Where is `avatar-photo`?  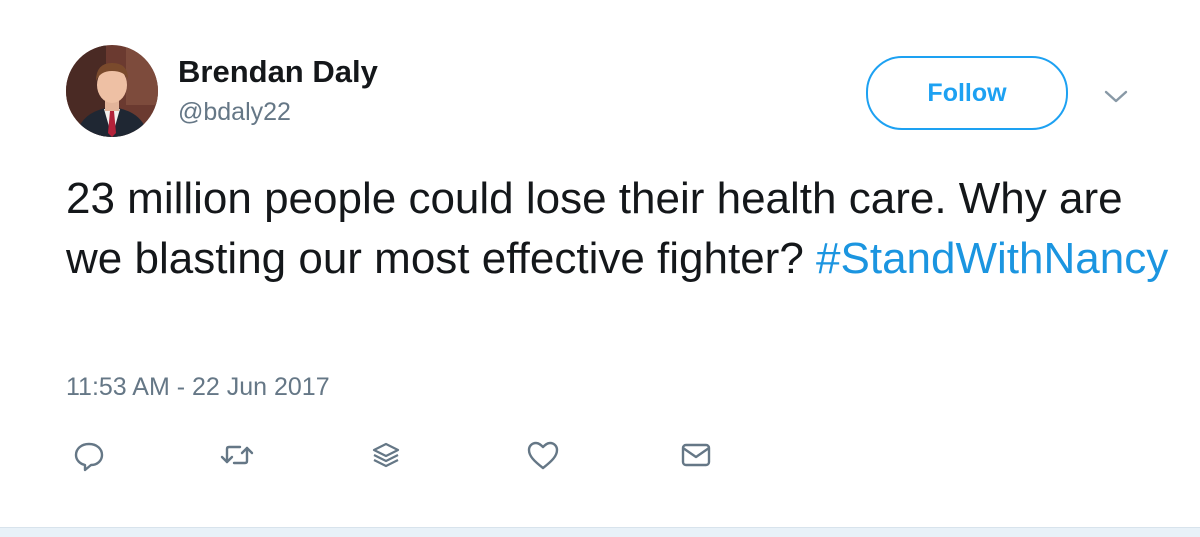 avatar-photo is located at coordinates (112, 91).